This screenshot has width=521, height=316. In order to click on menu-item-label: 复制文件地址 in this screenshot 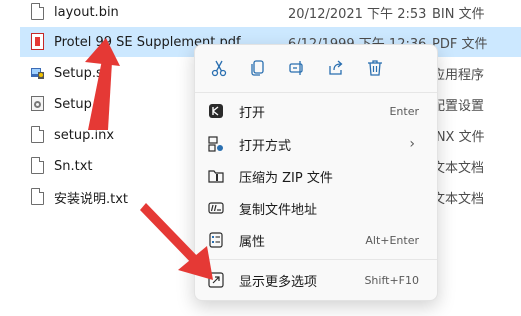, I will do `click(278, 210)`.